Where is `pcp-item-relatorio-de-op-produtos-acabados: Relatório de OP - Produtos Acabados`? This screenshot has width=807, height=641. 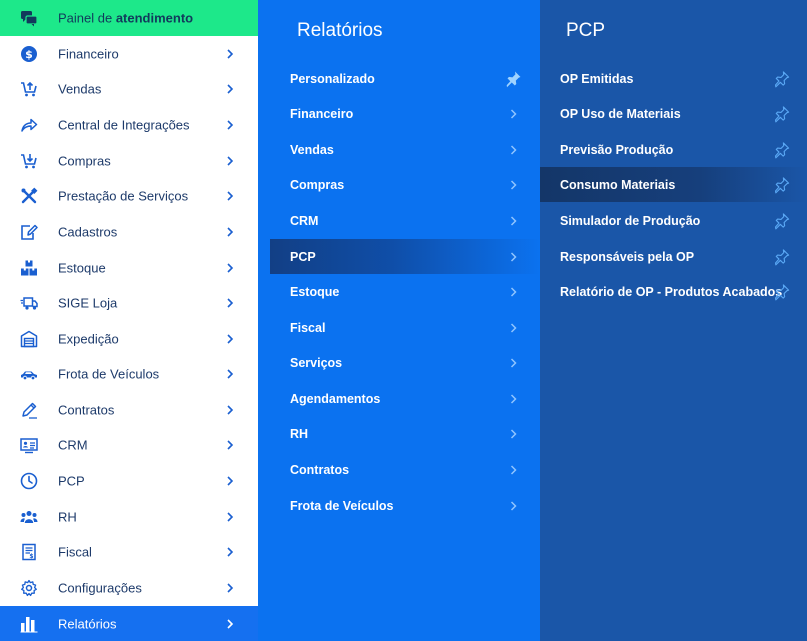
pcp-item-relatorio-de-op-produtos-acabados: Relatório de OP - Produtos Acabados is located at coordinates (673, 291).